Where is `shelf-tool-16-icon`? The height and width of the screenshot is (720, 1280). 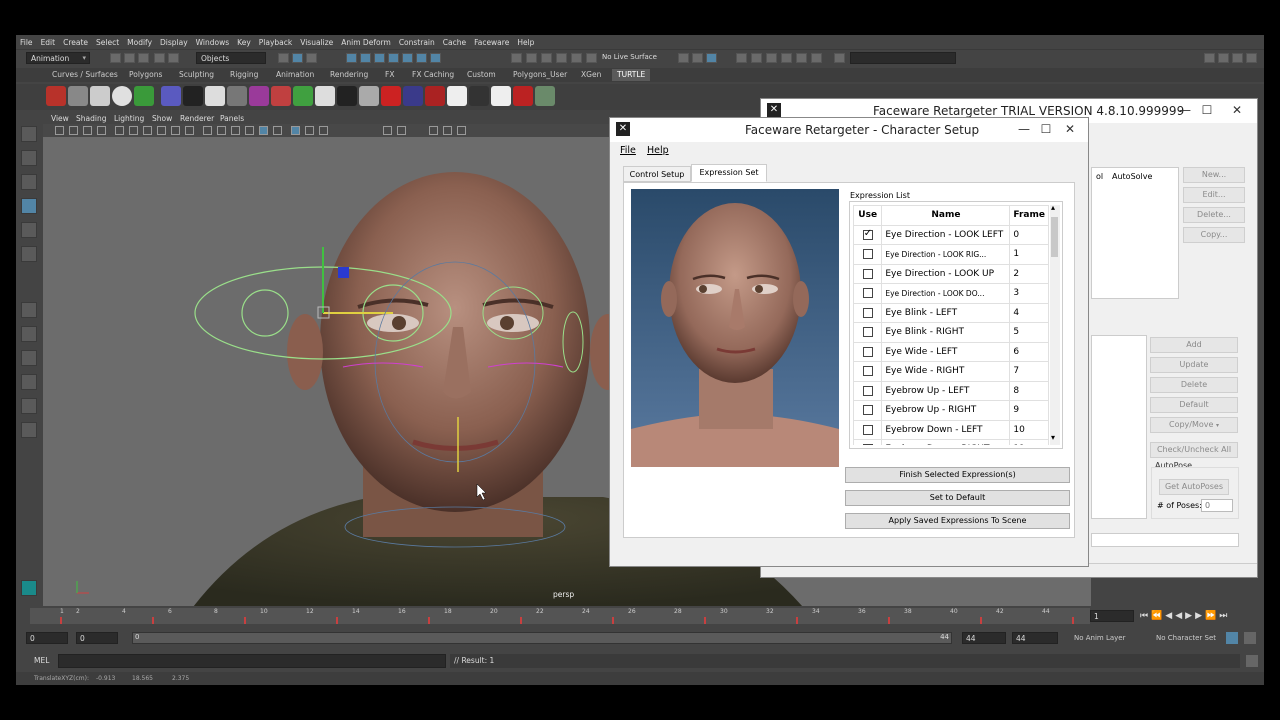
shelf-tool-16-icon is located at coordinates (391, 96).